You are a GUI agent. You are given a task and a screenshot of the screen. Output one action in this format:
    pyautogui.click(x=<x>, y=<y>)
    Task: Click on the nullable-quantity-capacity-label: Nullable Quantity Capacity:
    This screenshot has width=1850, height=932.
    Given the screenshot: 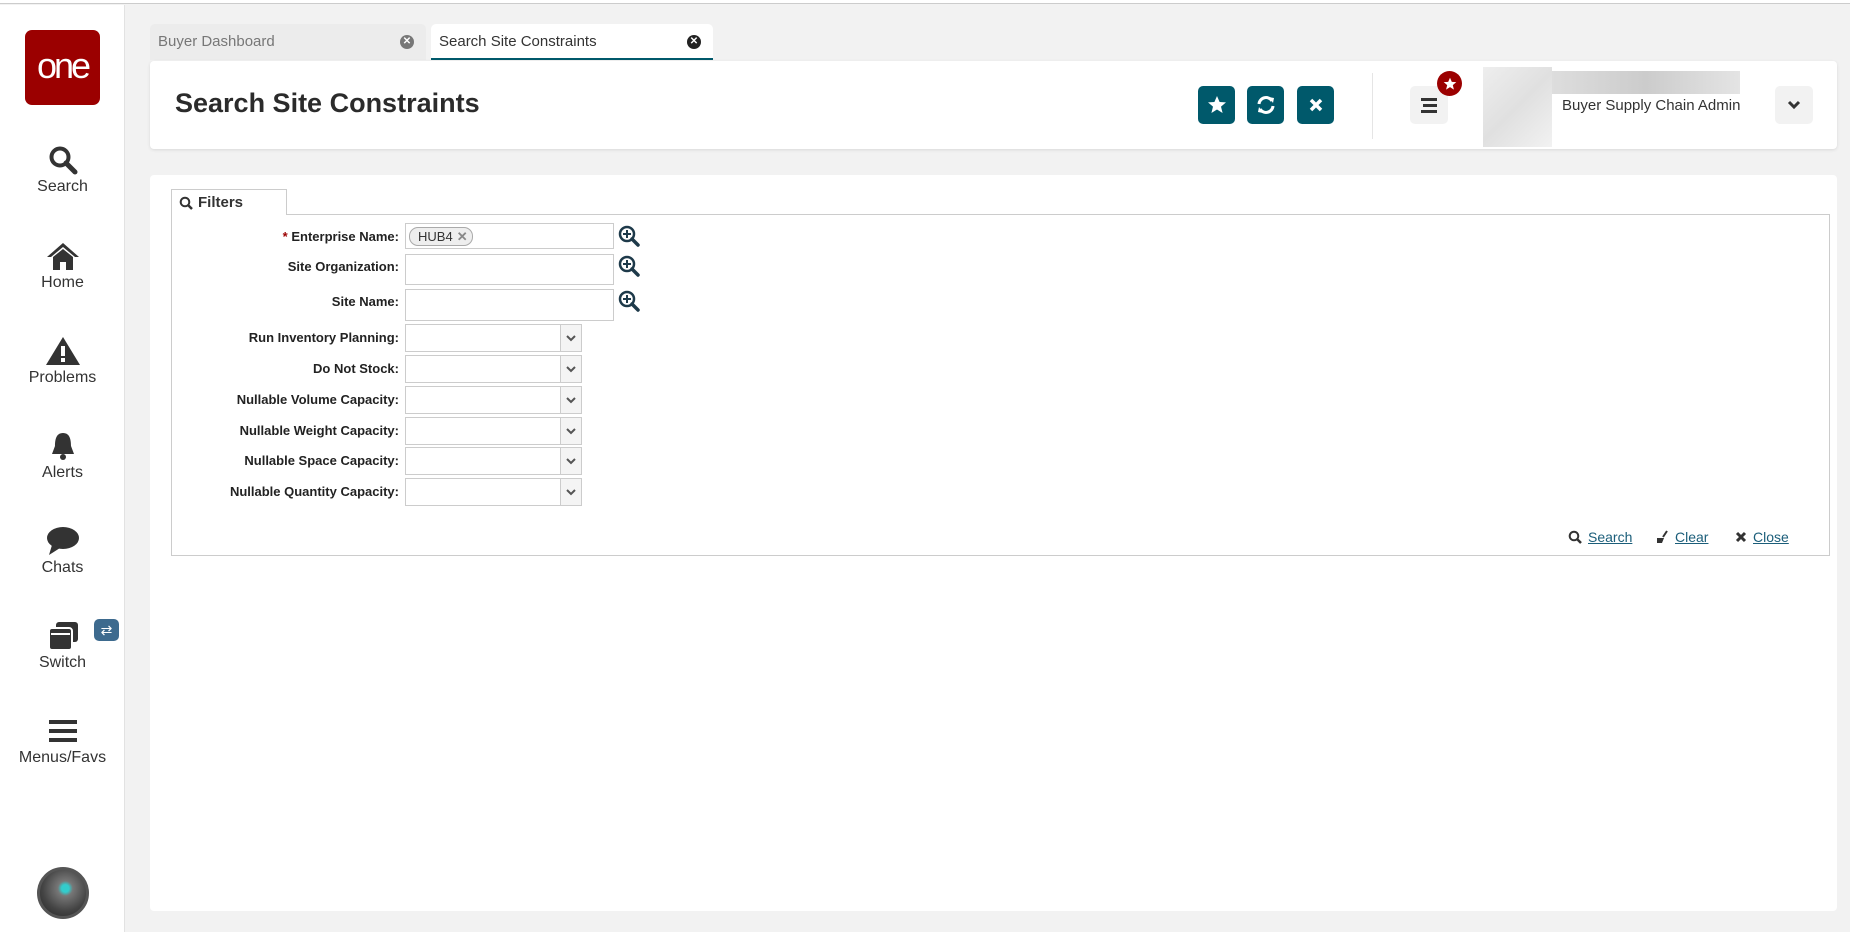 What is the action you would take?
    pyautogui.click(x=314, y=491)
    